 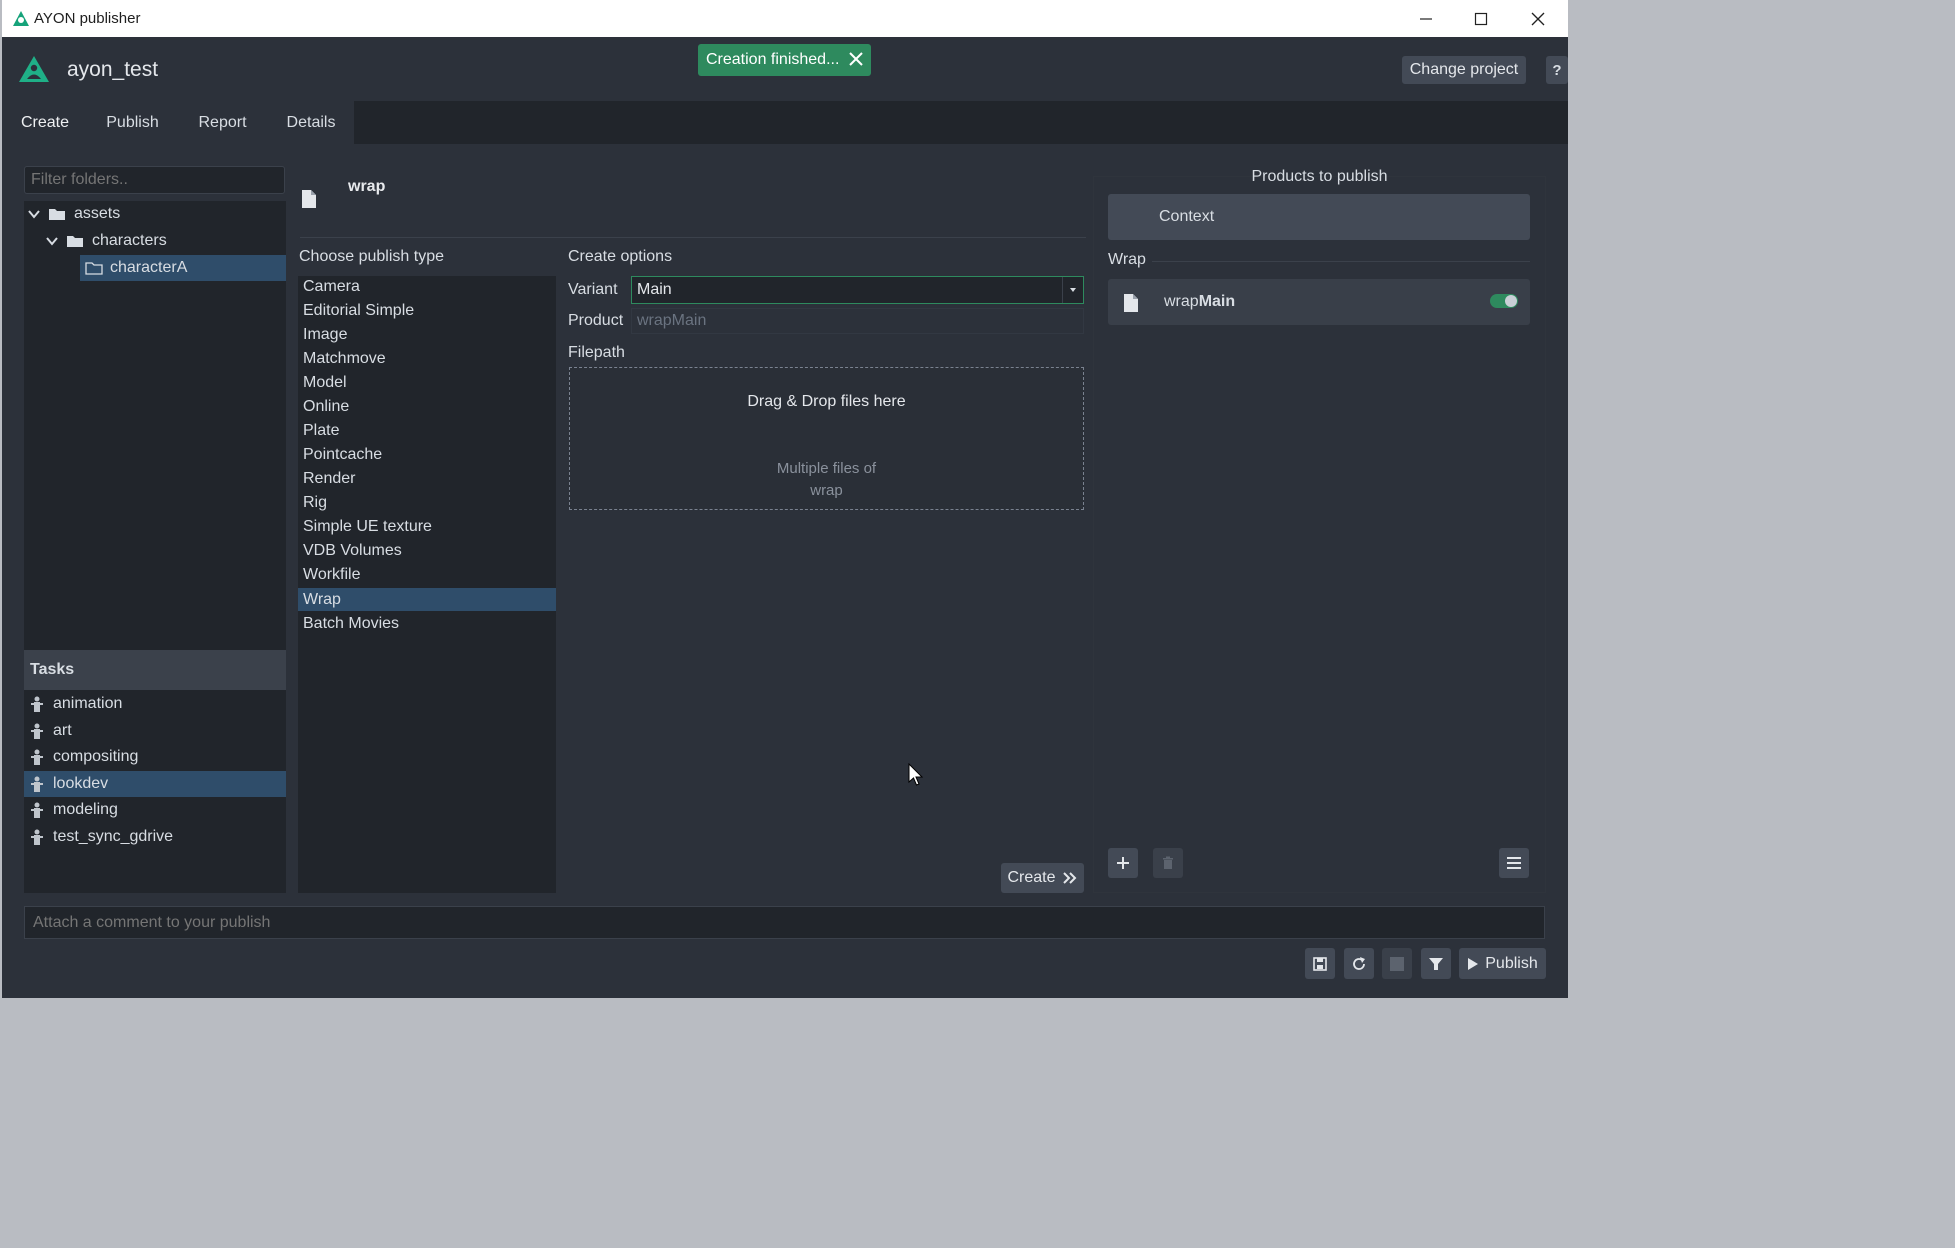 What do you see at coordinates (149, 267) in the screenshot?
I see `folder-label: characterA` at bounding box center [149, 267].